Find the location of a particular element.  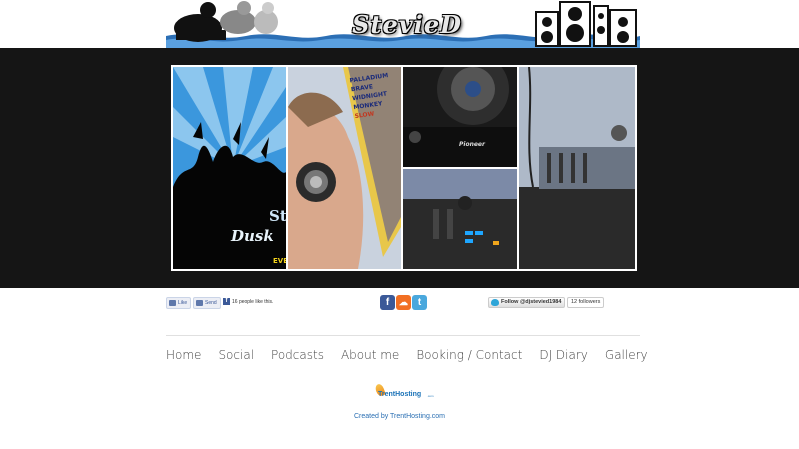

dj-silhouette-graphic is located at coordinates (226, 21).